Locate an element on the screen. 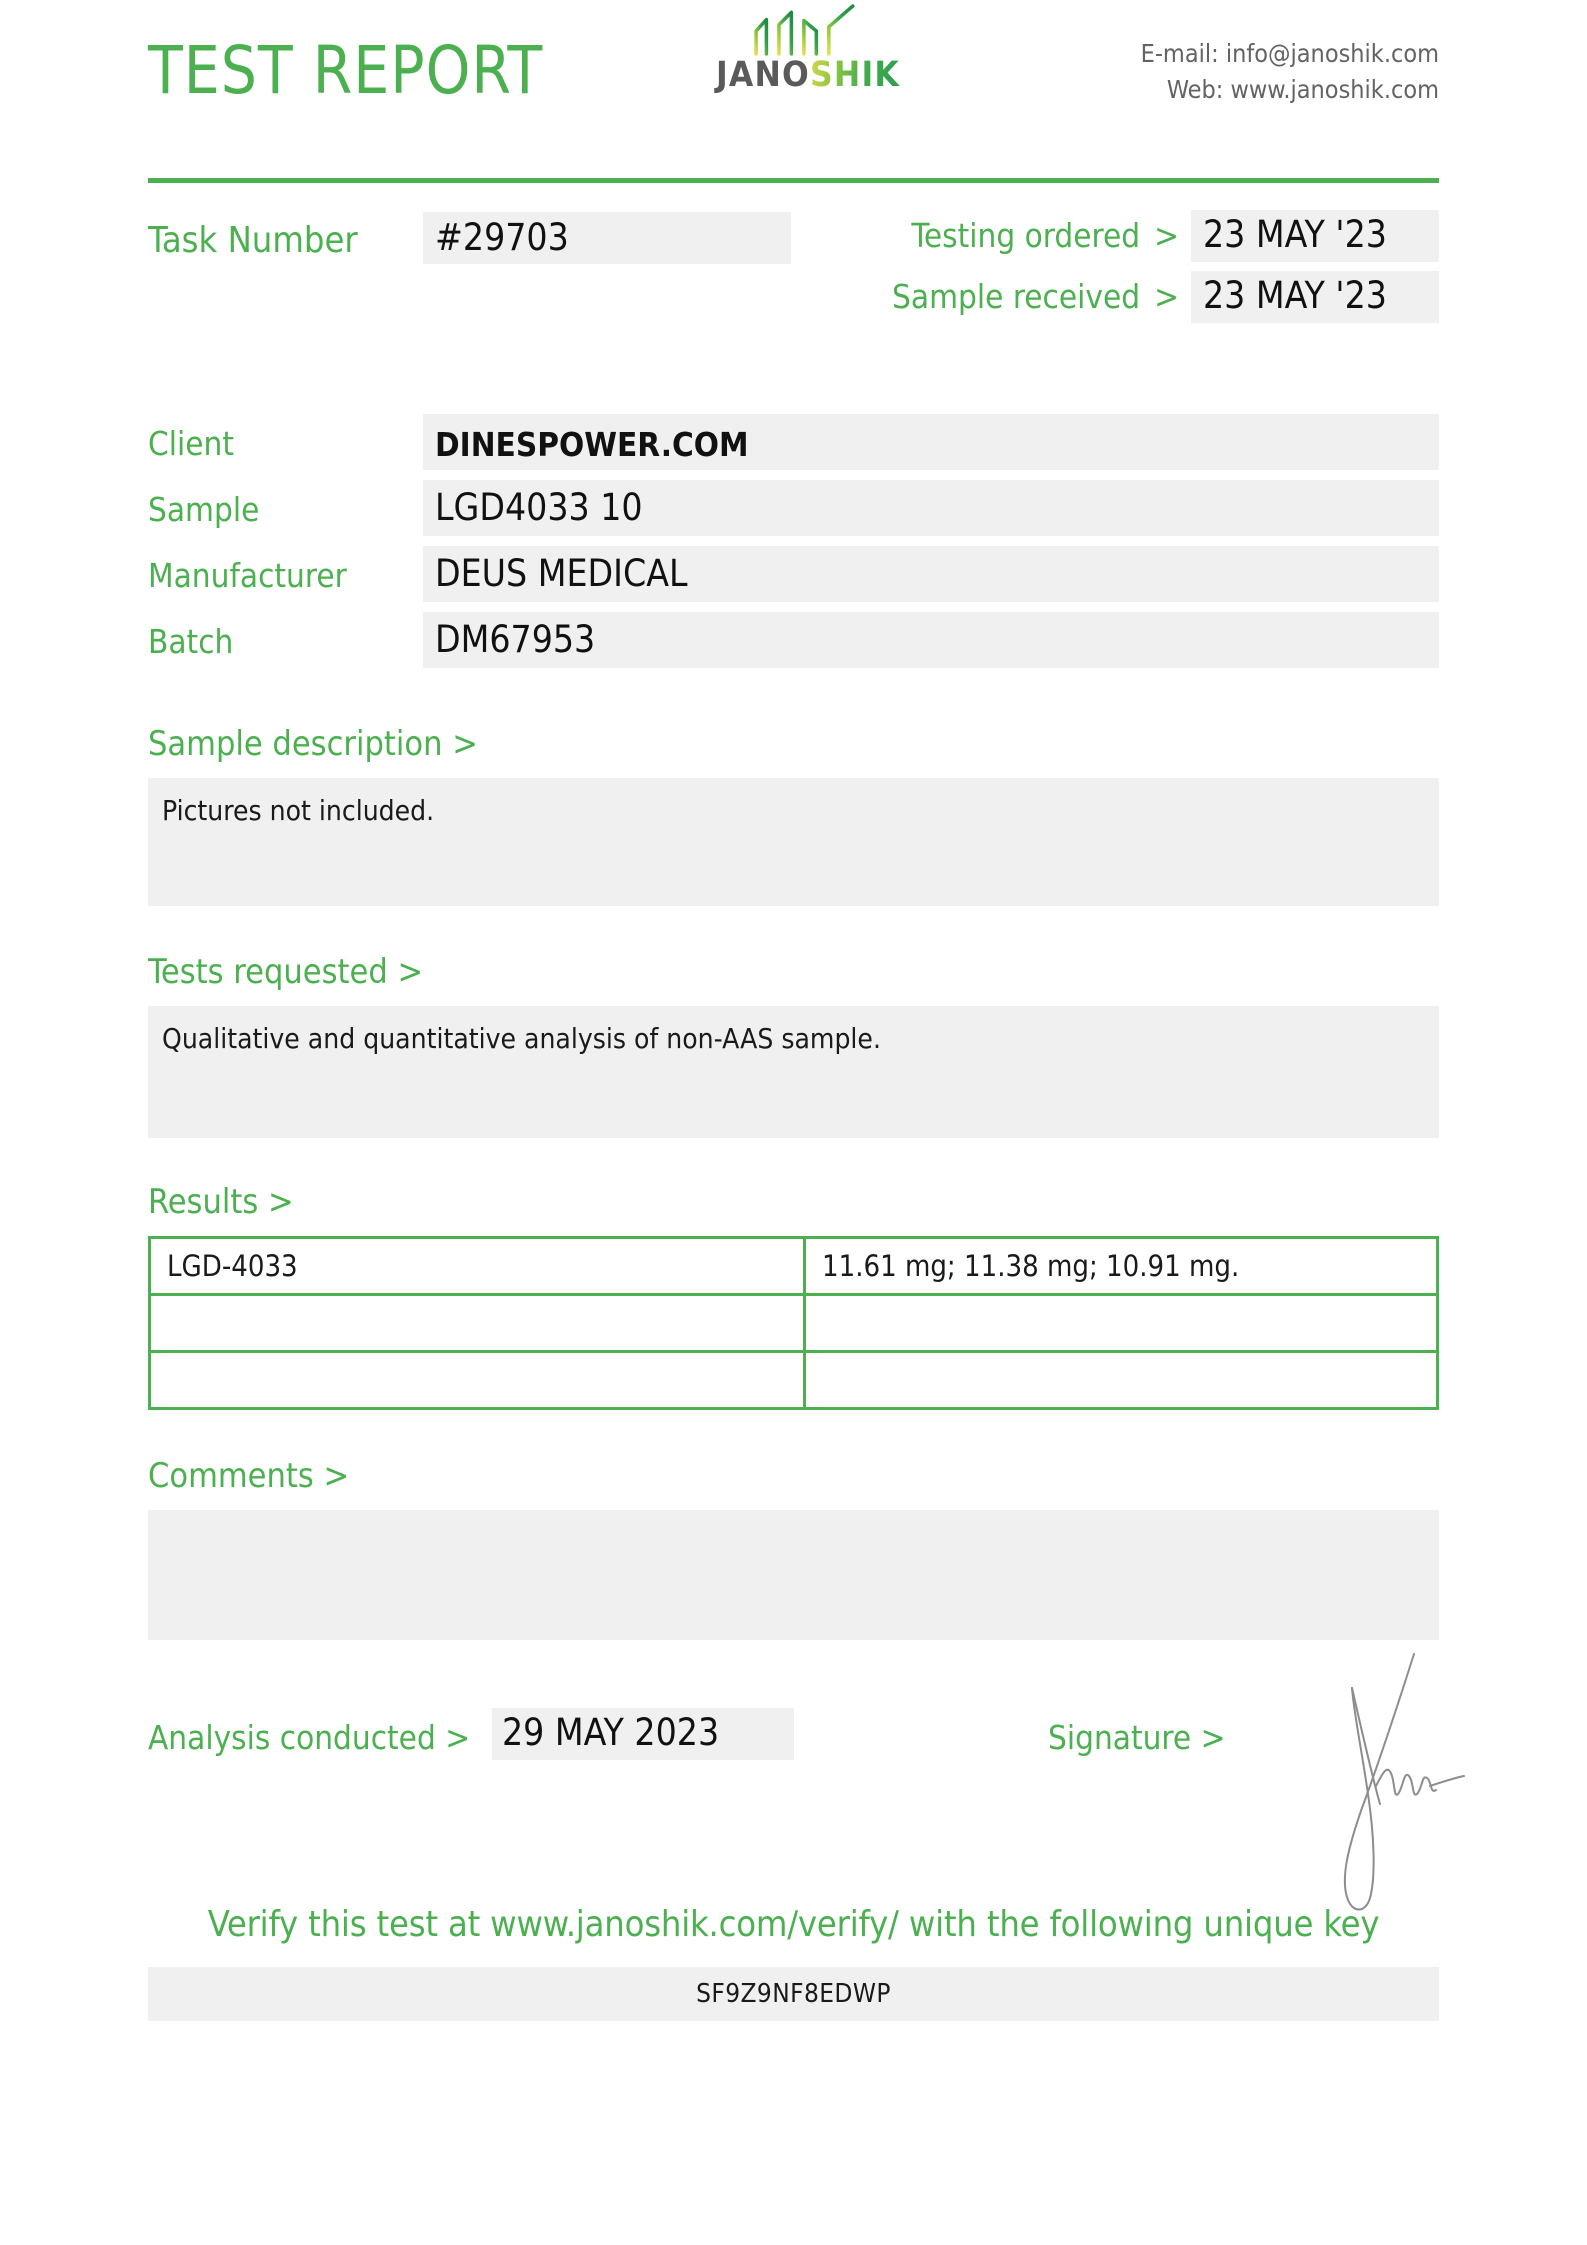 The image size is (1587, 2245). email-line: E-mail: info@janoshik.com is located at coordinates (1289, 53).